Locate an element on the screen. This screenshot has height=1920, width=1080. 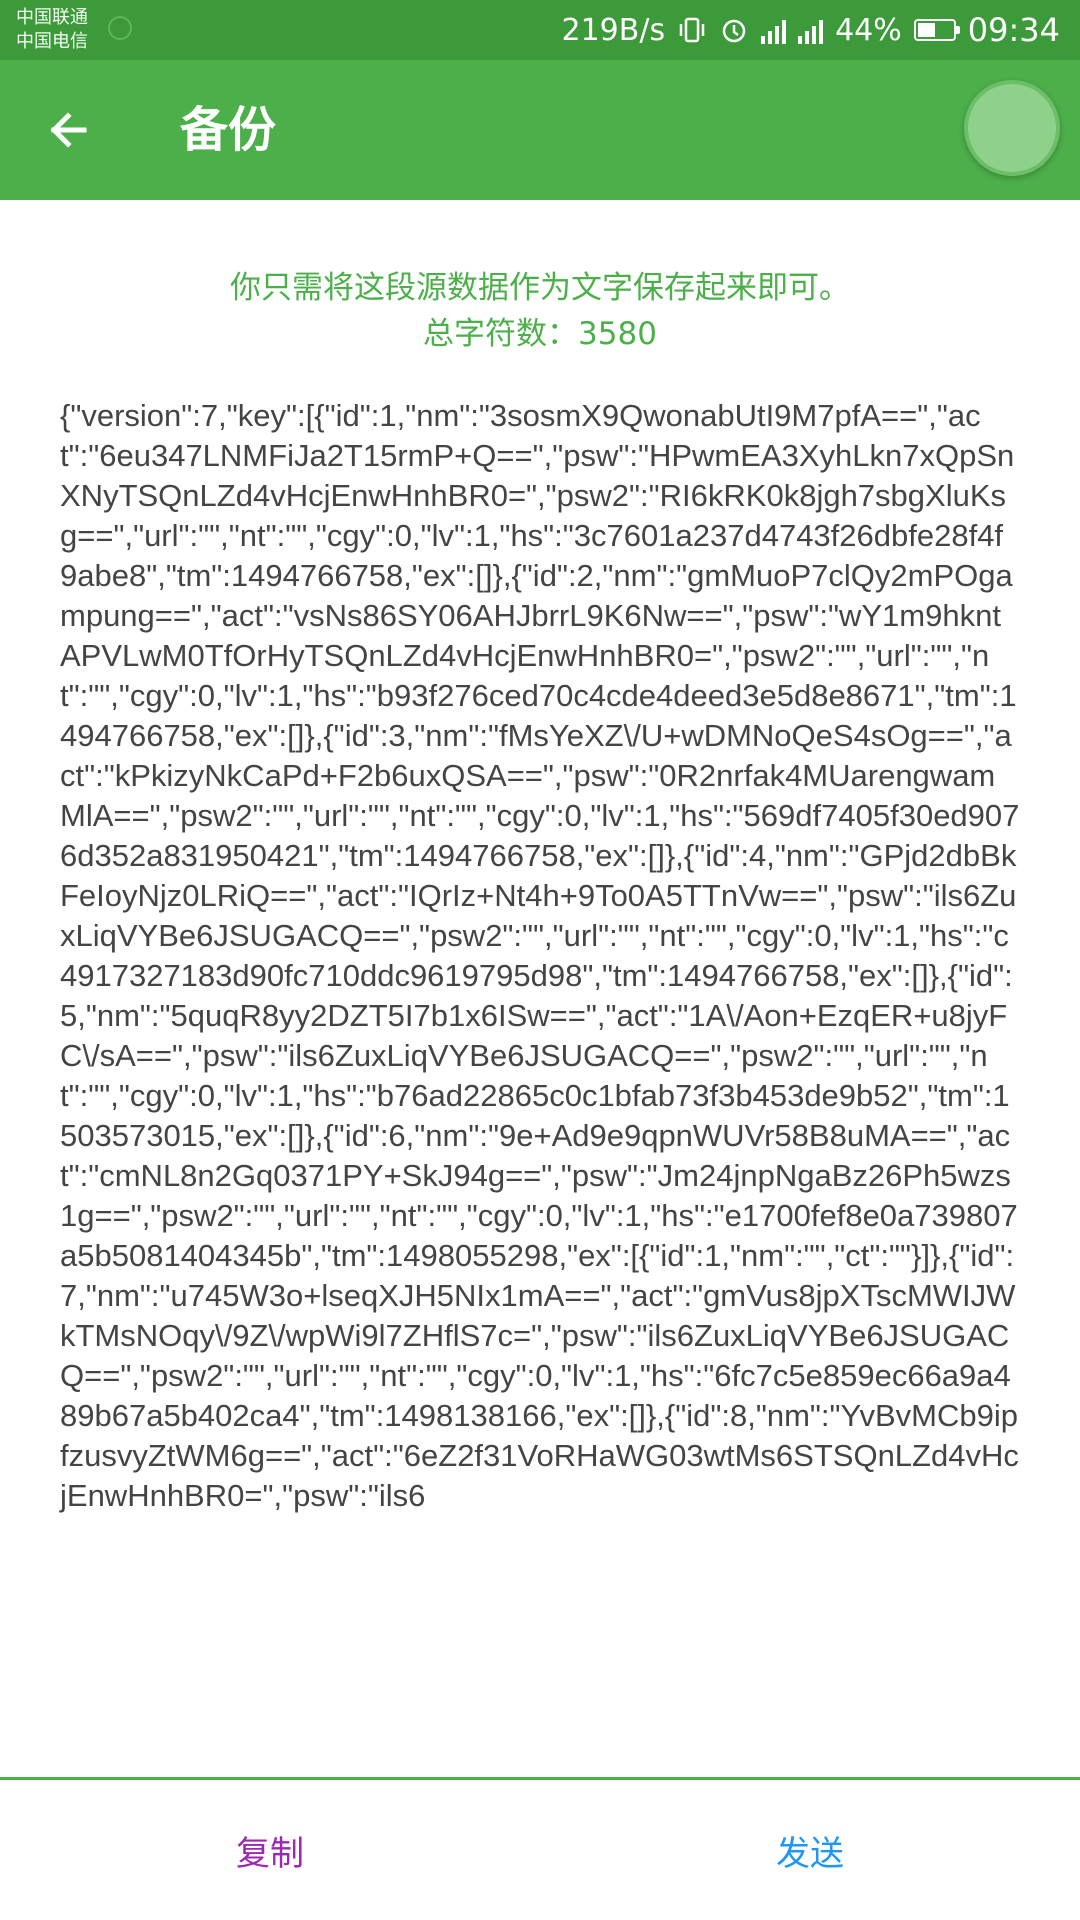
instruction-text: 你只需将这段源数据作为文字保存起来即可。 is located at coordinates (540, 288).